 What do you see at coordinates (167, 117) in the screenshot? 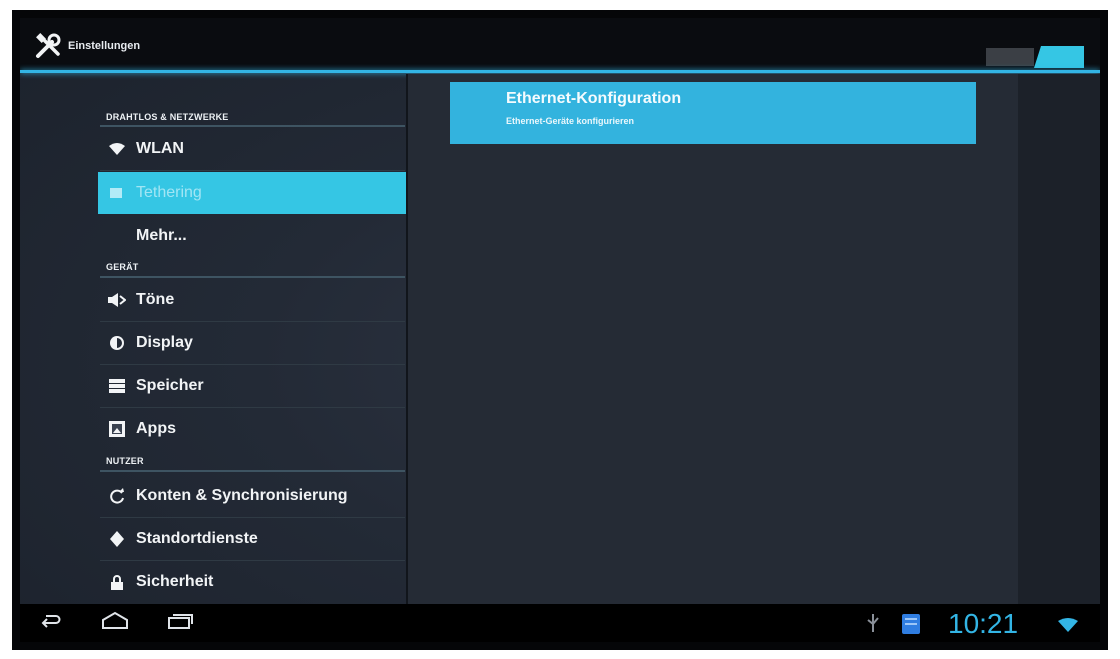
I see `section-header-wireless: DRAHTLOS & NETZWERKE` at bounding box center [167, 117].